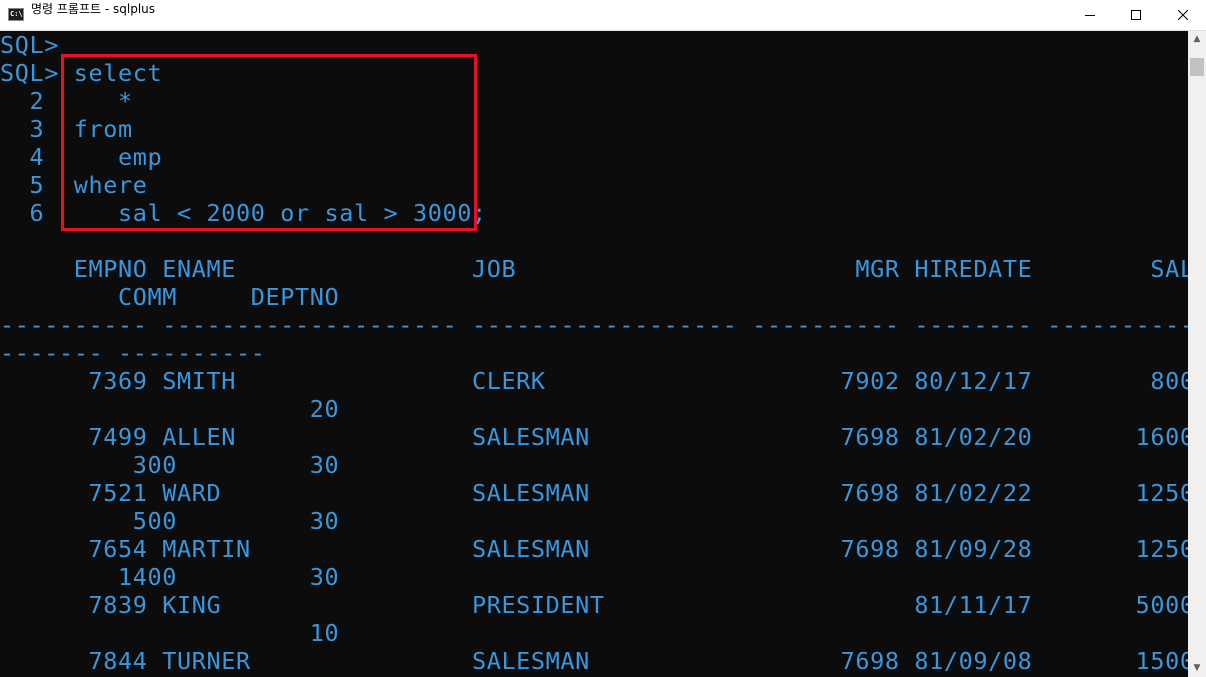  I want to click on maximize-button, so click(1136, 15).